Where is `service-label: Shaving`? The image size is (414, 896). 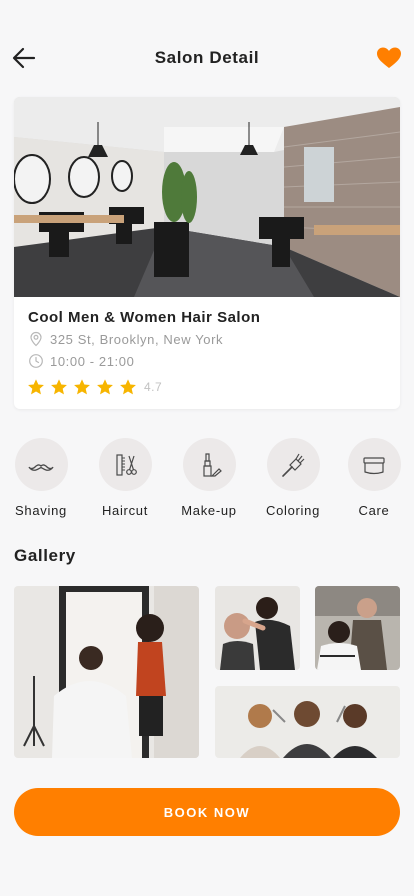
service-label: Shaving is located at coordinates (41, 510).